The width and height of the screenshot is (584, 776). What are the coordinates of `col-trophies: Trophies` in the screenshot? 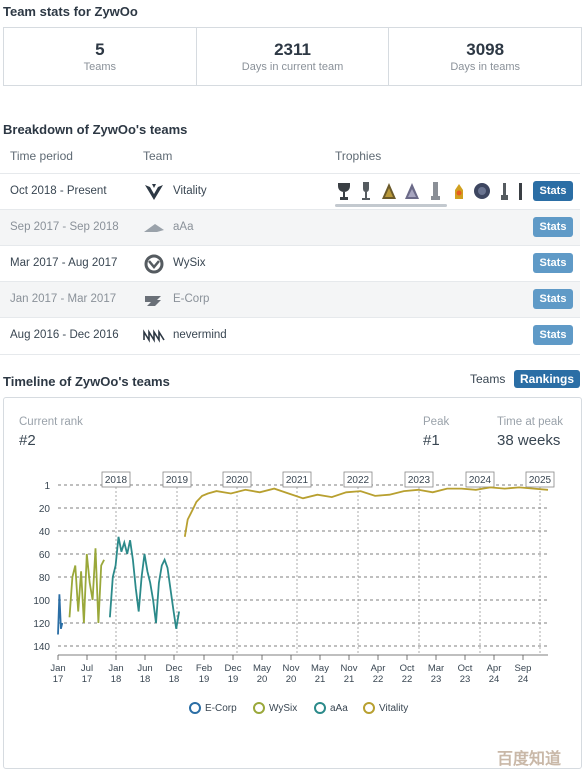 It's located at (358, 156).